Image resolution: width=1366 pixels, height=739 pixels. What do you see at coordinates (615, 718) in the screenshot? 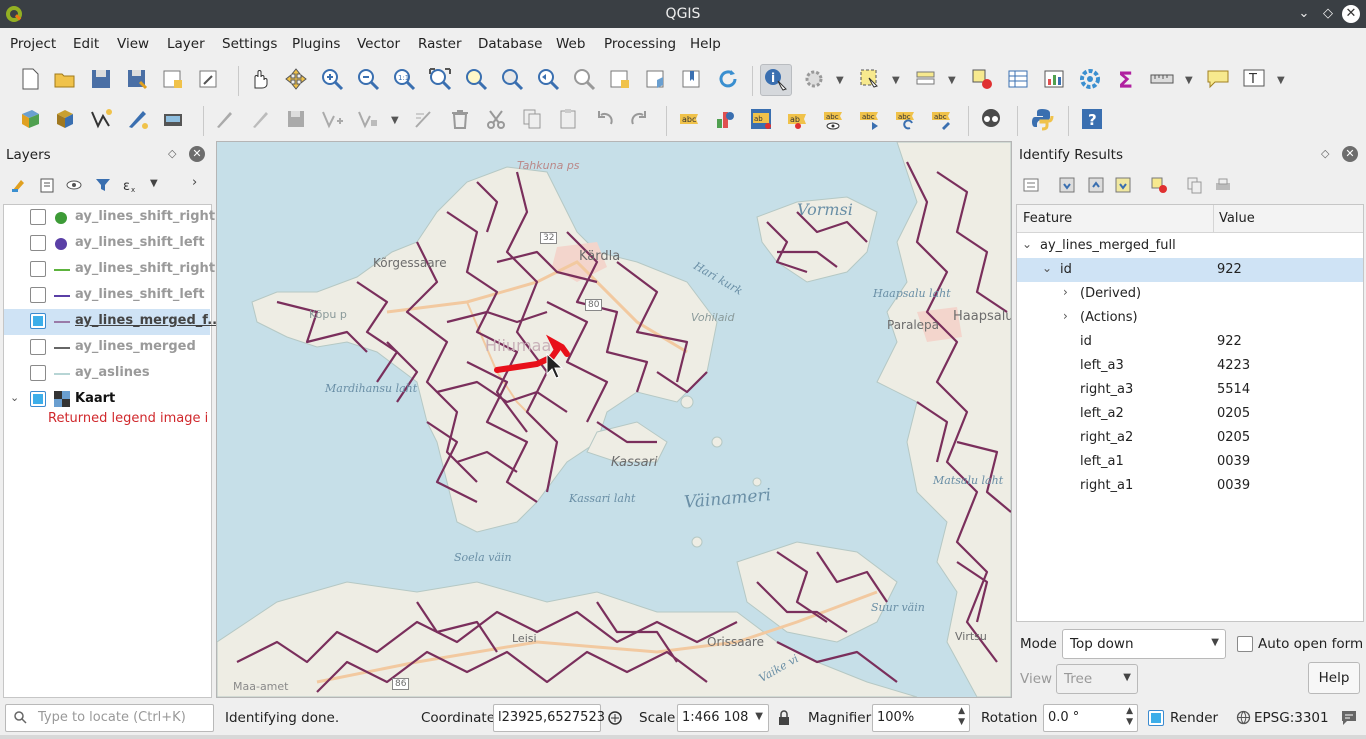
I see `extents-toggle-icon` at bounding box center [615, 718].